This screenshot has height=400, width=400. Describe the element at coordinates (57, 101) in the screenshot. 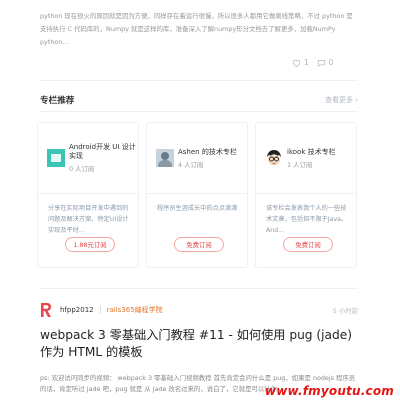

I see `section-title: 专栏推荐` at that location.